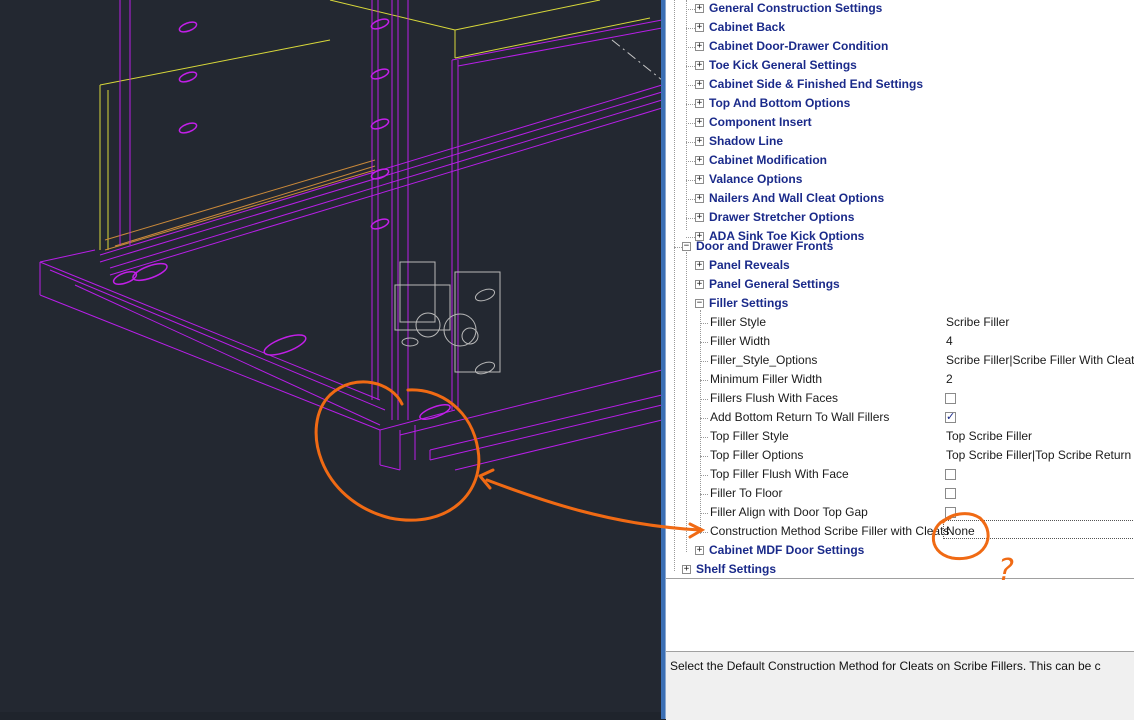 This screenshot has width=1134, height=720. What do you see at coordinates (749, 265) in the screenshot?
I see `category-panel-reveals: Panel Reveals` at bounding box center [749, 265].